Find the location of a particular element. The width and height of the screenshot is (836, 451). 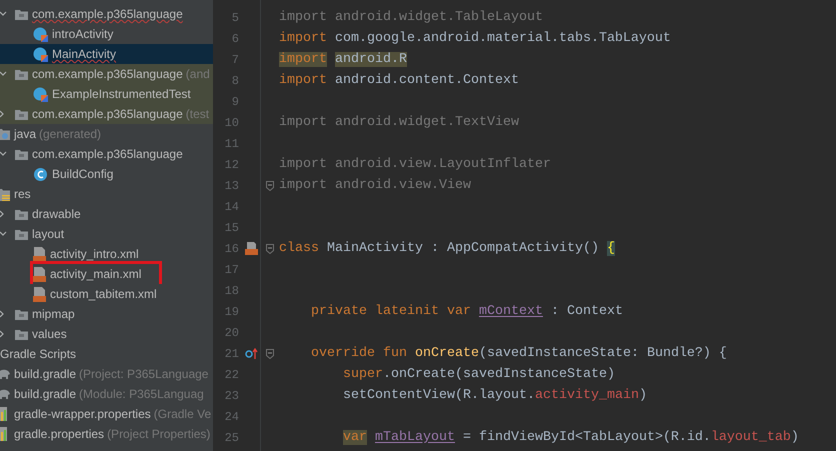

line-number: 15 is located at coordinates (231, 228).